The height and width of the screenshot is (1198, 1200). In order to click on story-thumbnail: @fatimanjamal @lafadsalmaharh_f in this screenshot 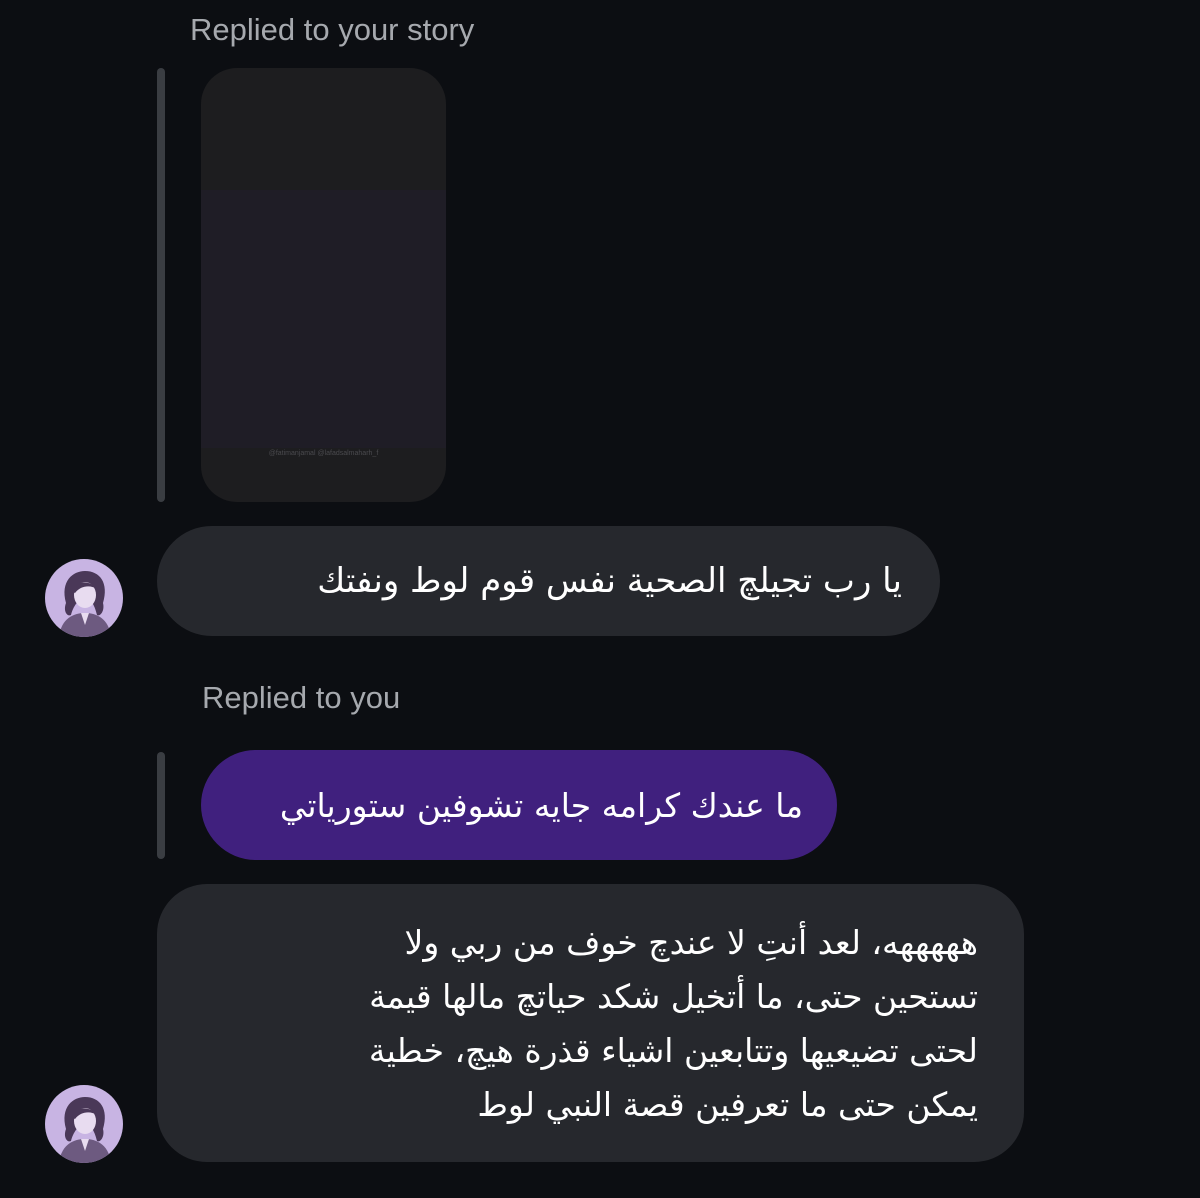, I will do `click(323, 285)`.